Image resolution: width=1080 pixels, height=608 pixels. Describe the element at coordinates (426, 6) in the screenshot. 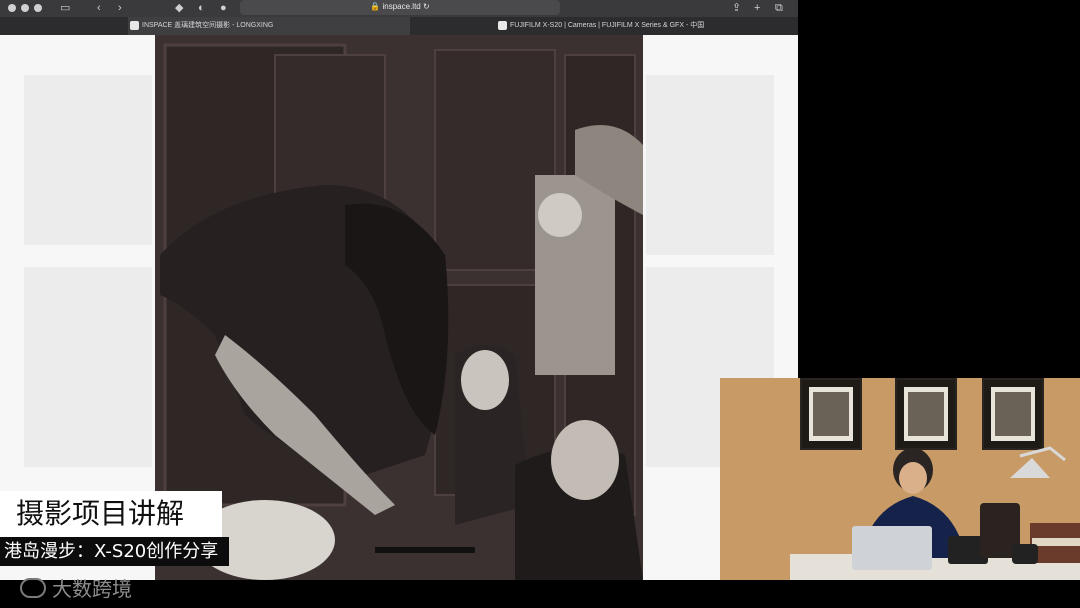

I see `reload-icon: ↻` at that location.